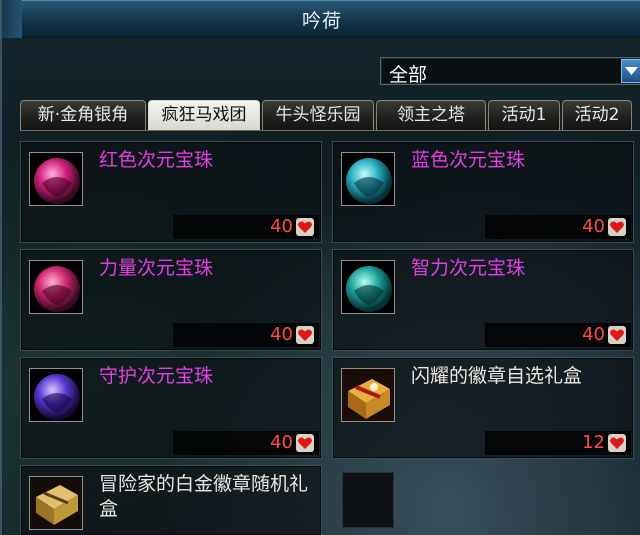  What do you see at coordinates (368, 287) in the screenshot?
I see `intelligence-orb-icon` at bounding box center [368, 287].